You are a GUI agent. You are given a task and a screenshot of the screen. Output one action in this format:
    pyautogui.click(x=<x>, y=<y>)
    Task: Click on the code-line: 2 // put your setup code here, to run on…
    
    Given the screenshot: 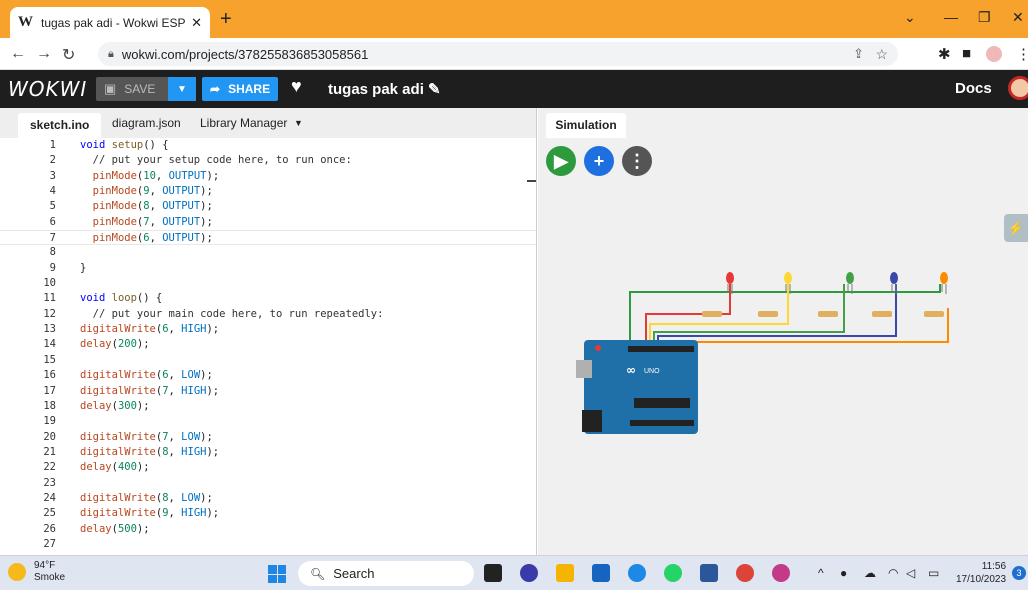 What is the action you would take?
    pyautogui.click(x=268, y=160)
    